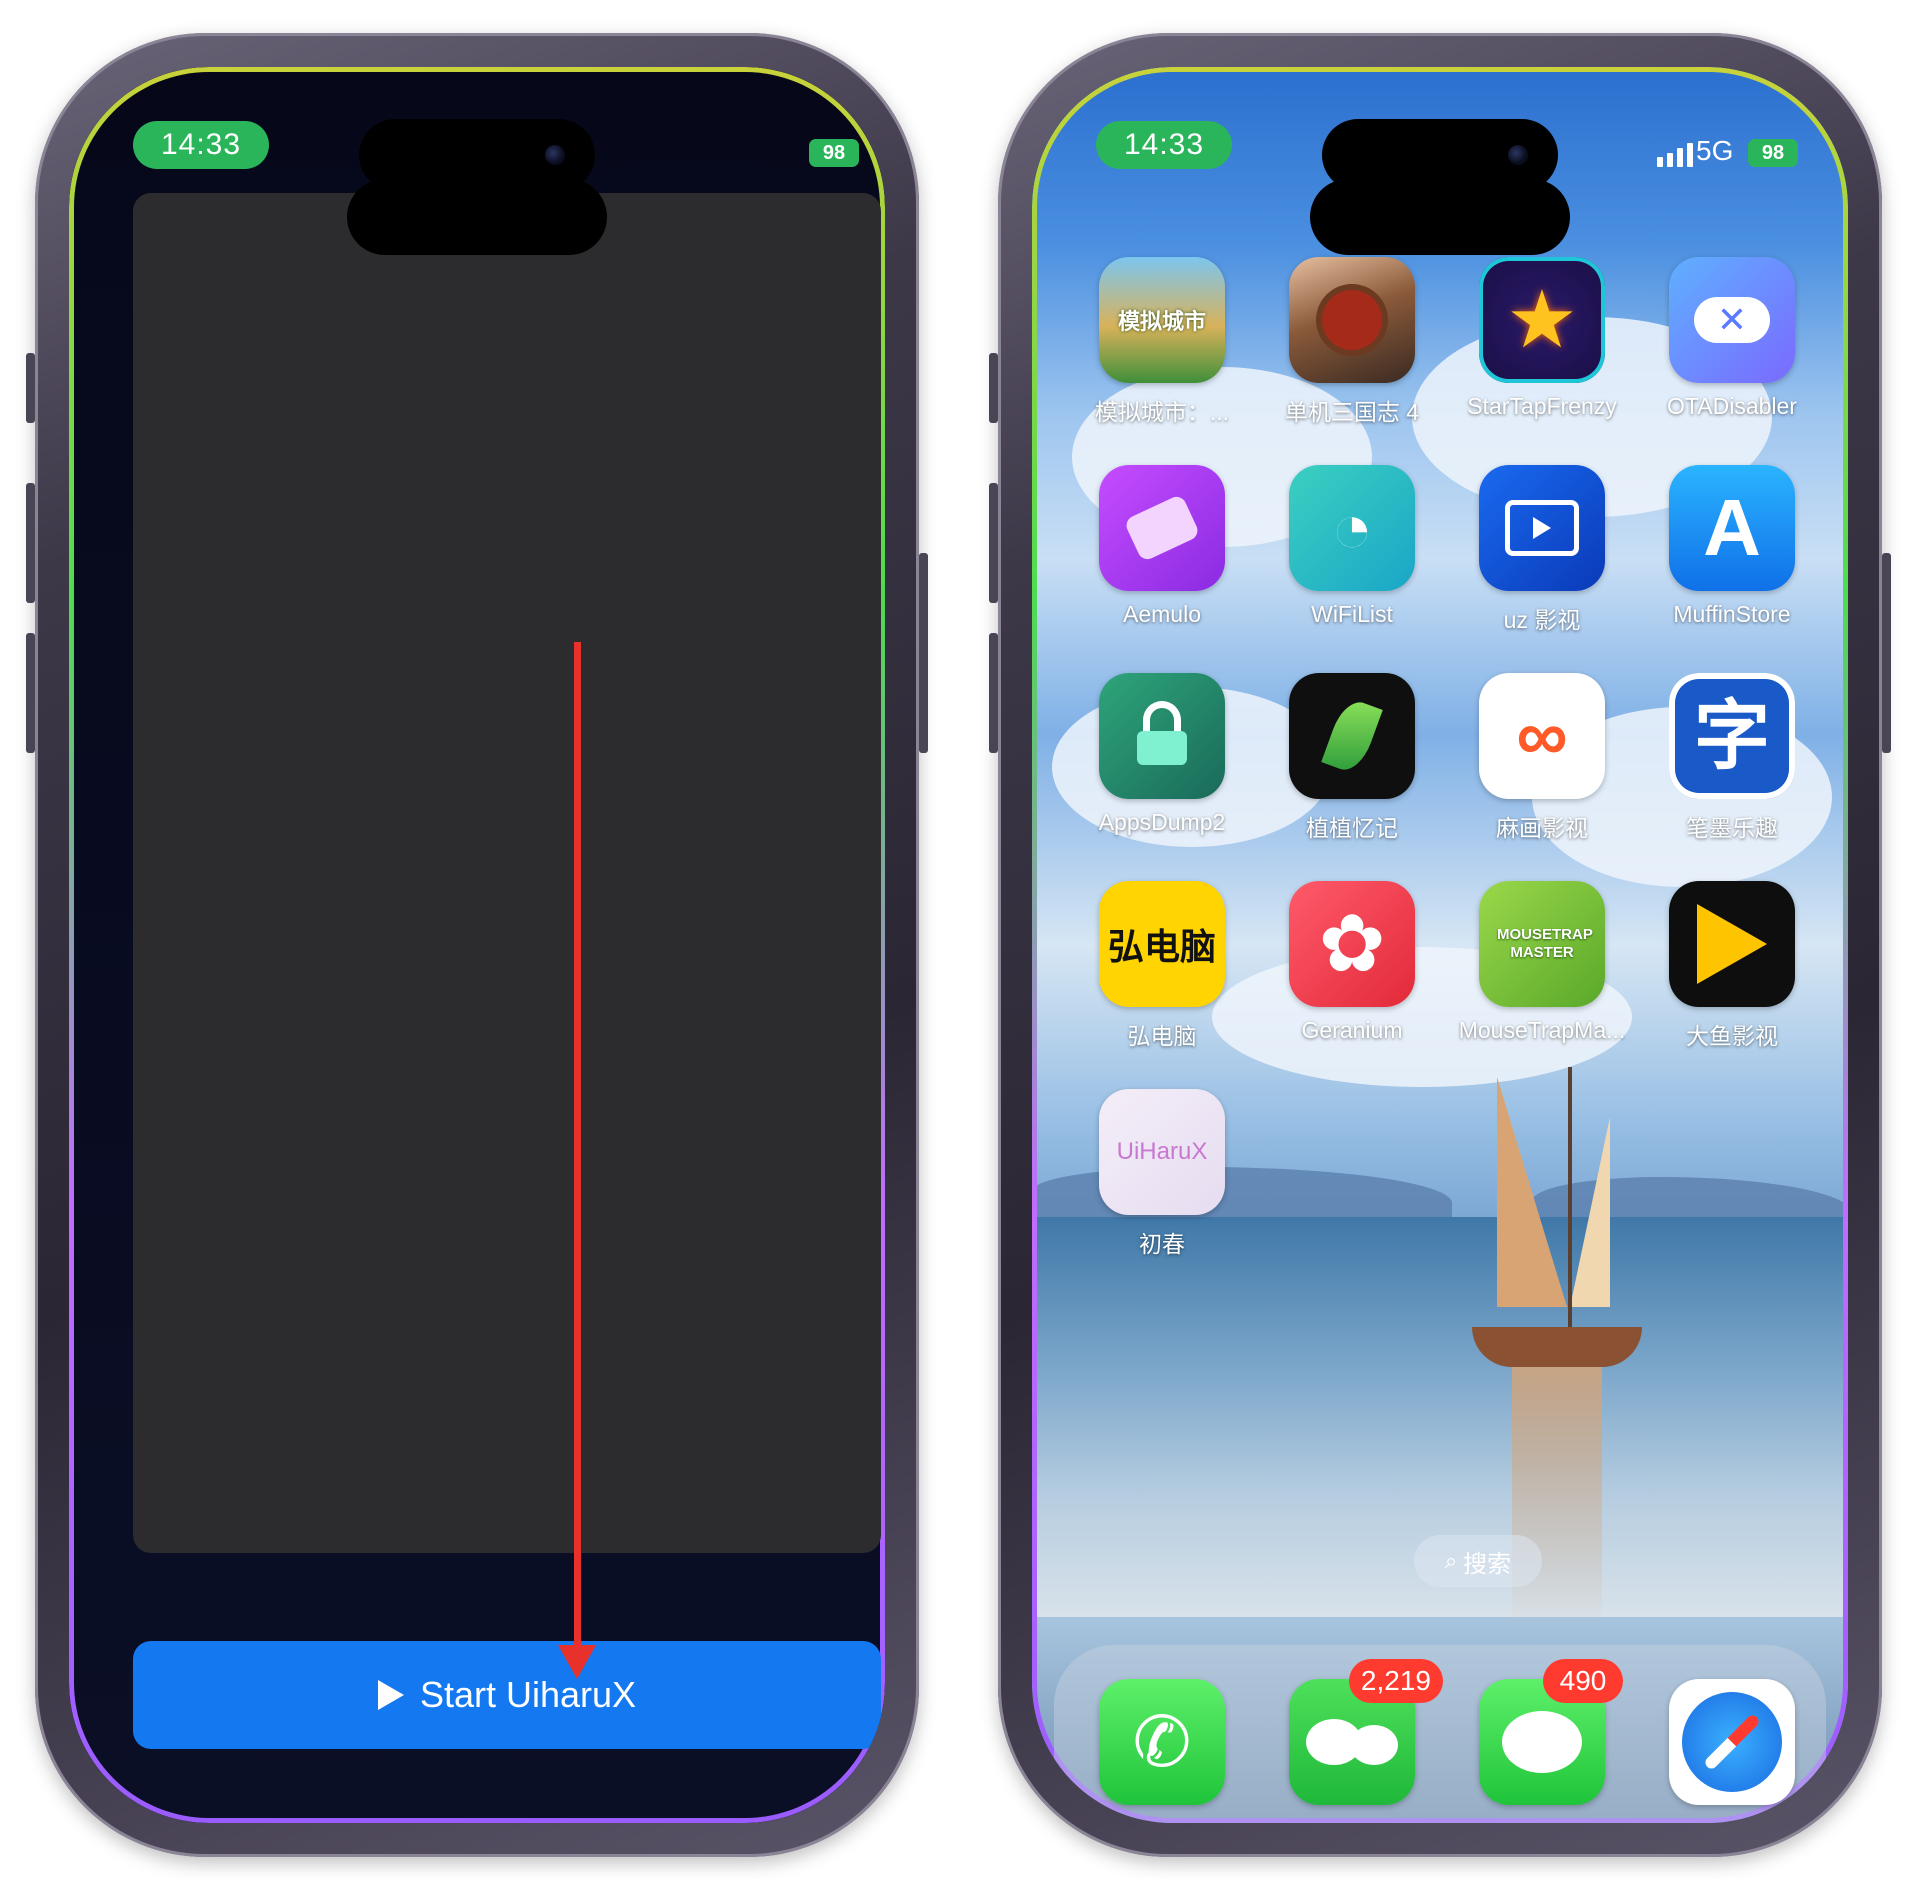  I want to click on start-uiharux-button: Start UiharuX, so click(507, 1695).